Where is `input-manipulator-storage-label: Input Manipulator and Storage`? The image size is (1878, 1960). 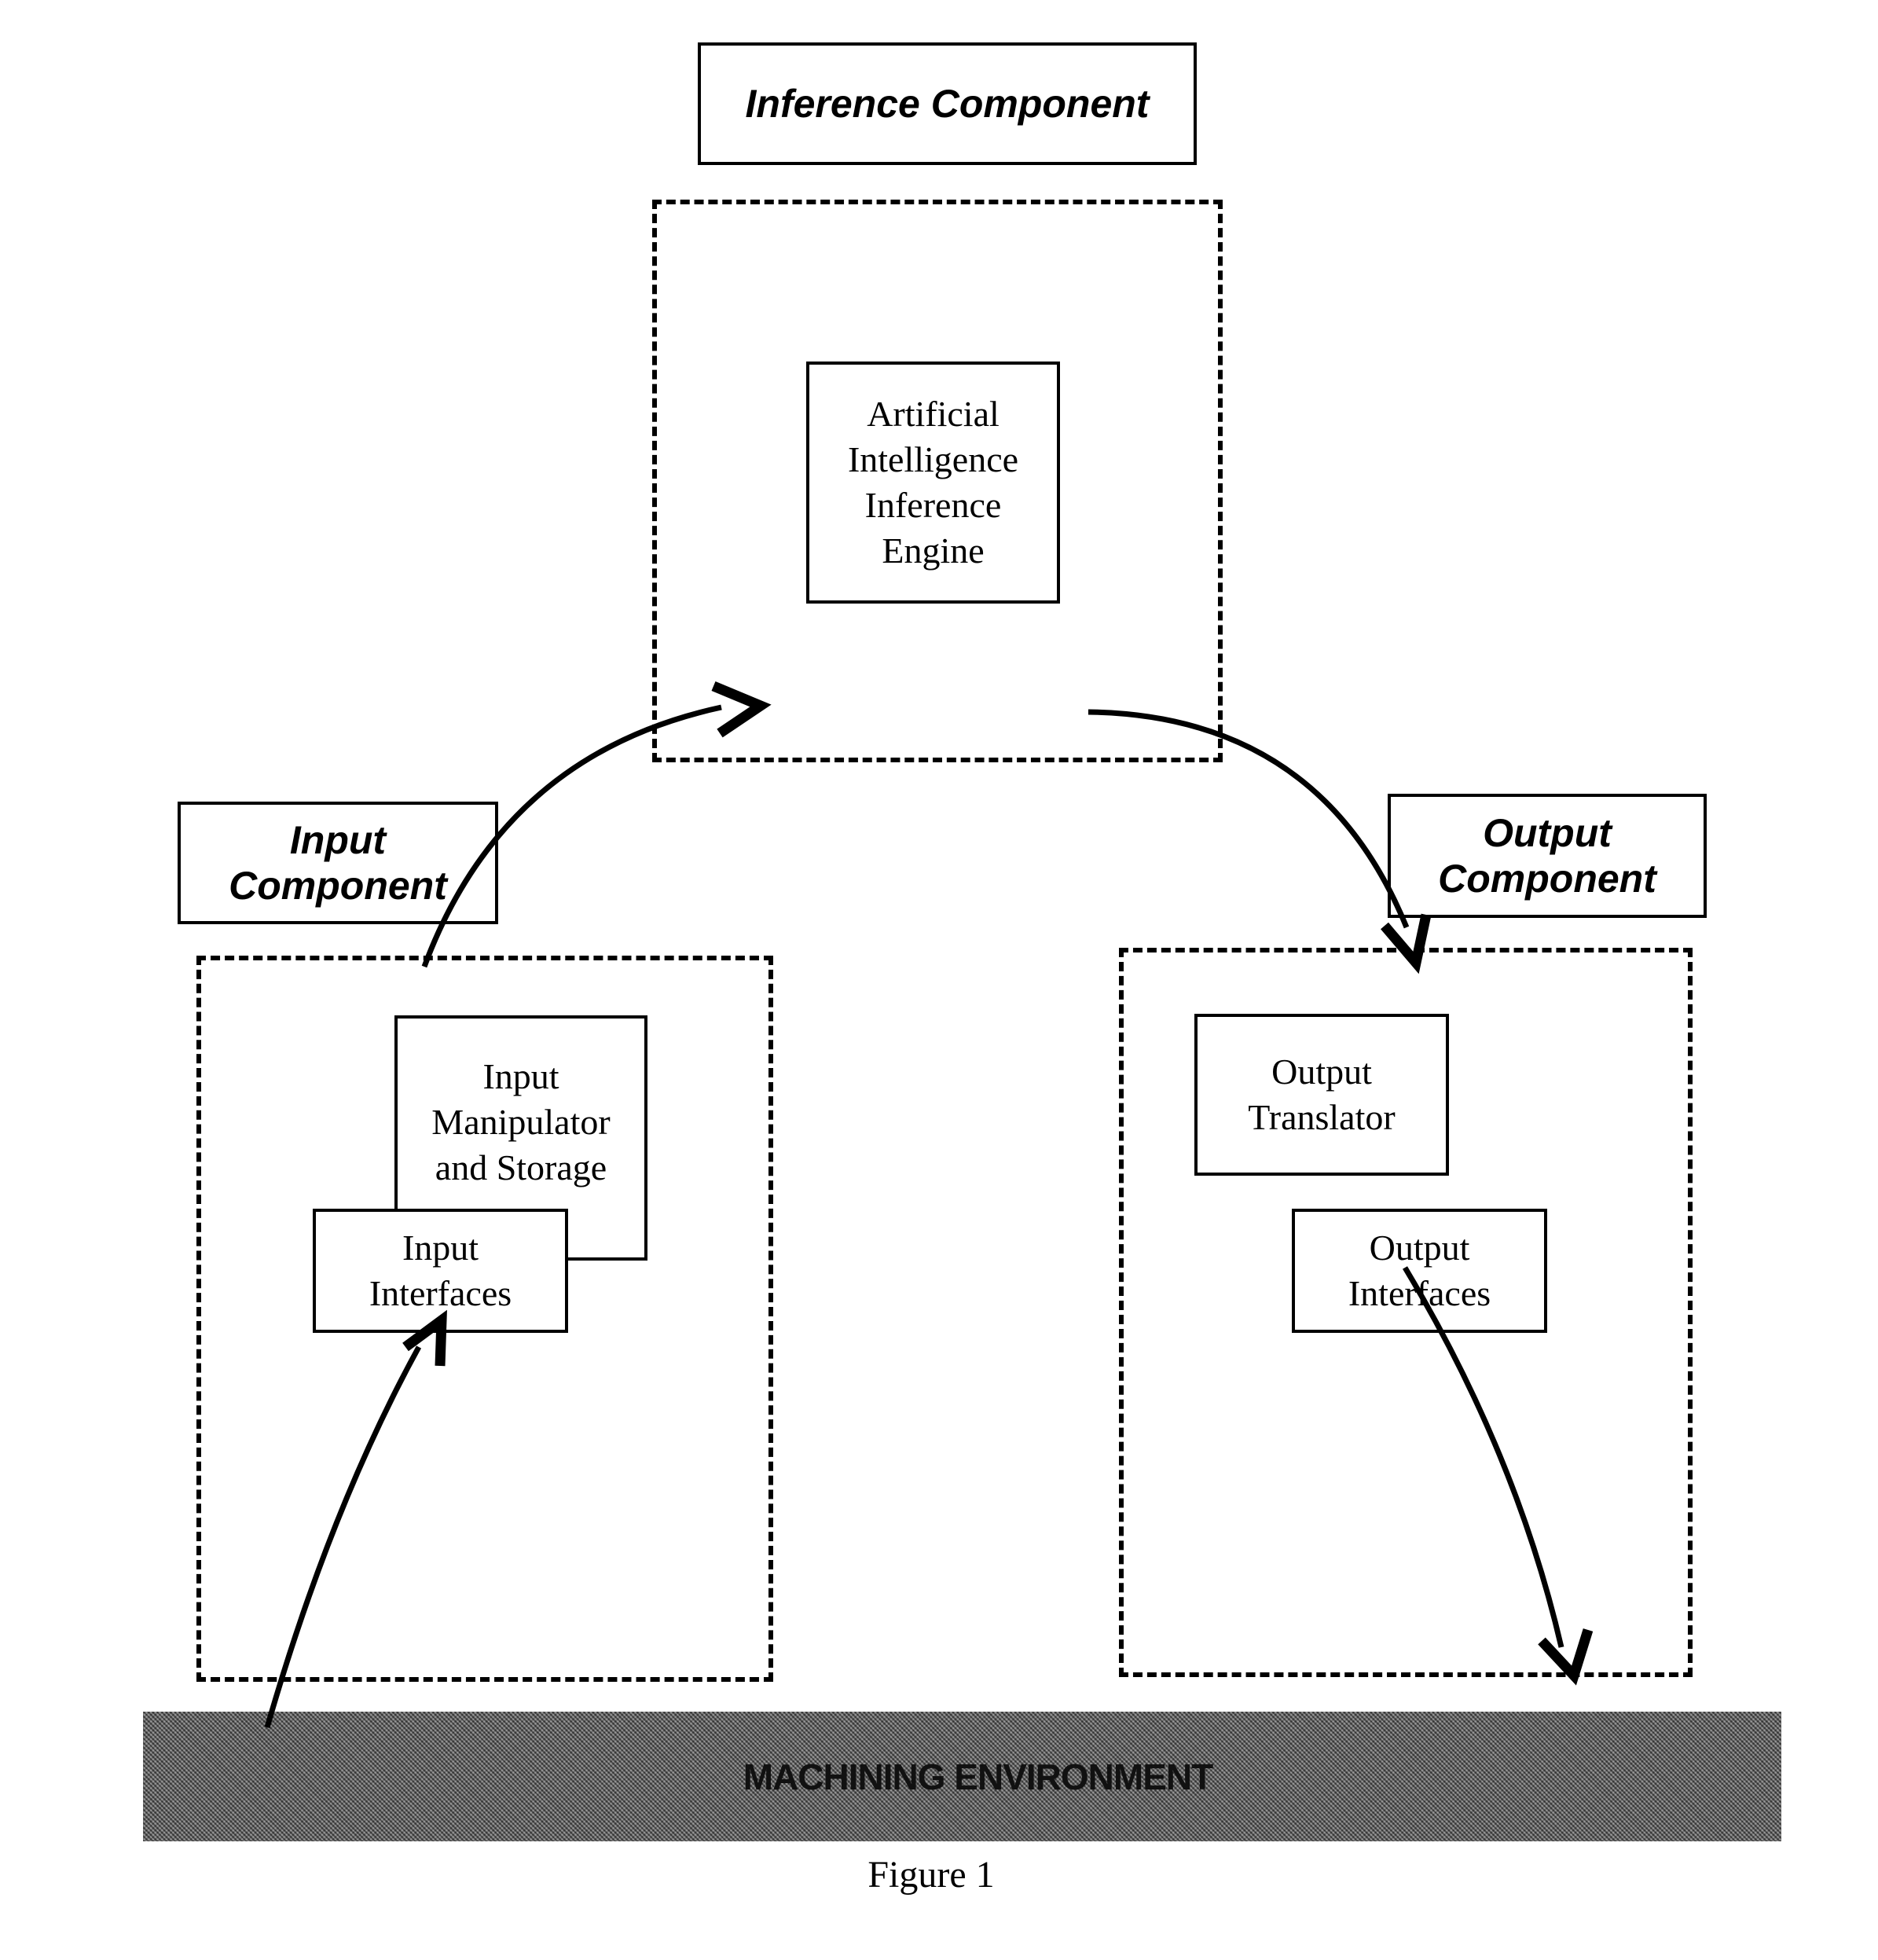 input-manipulator-storage-label: Input Manipulator and Storage is located at coordinates (521, 1121).